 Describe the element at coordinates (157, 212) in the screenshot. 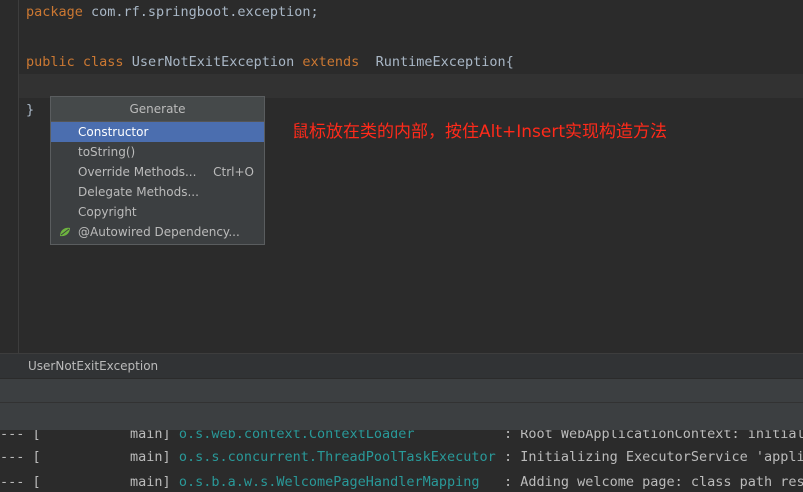

I see `generate-item-copyright: Copyright` at that location.